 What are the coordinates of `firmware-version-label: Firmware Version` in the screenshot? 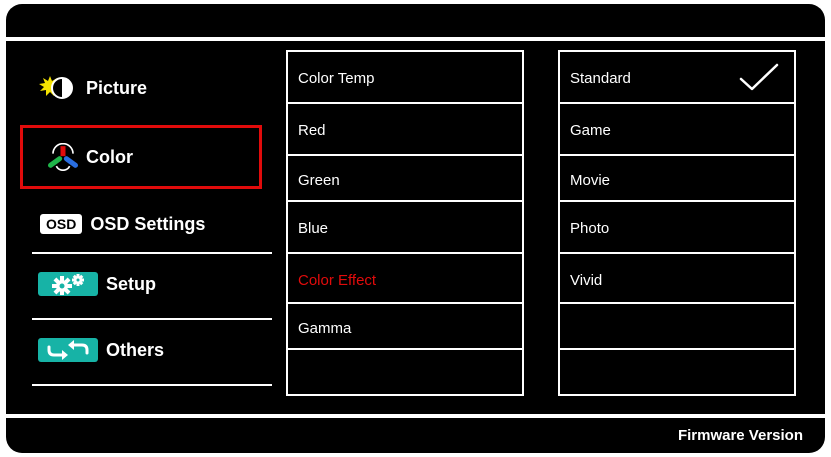 It's located at (740, 435).